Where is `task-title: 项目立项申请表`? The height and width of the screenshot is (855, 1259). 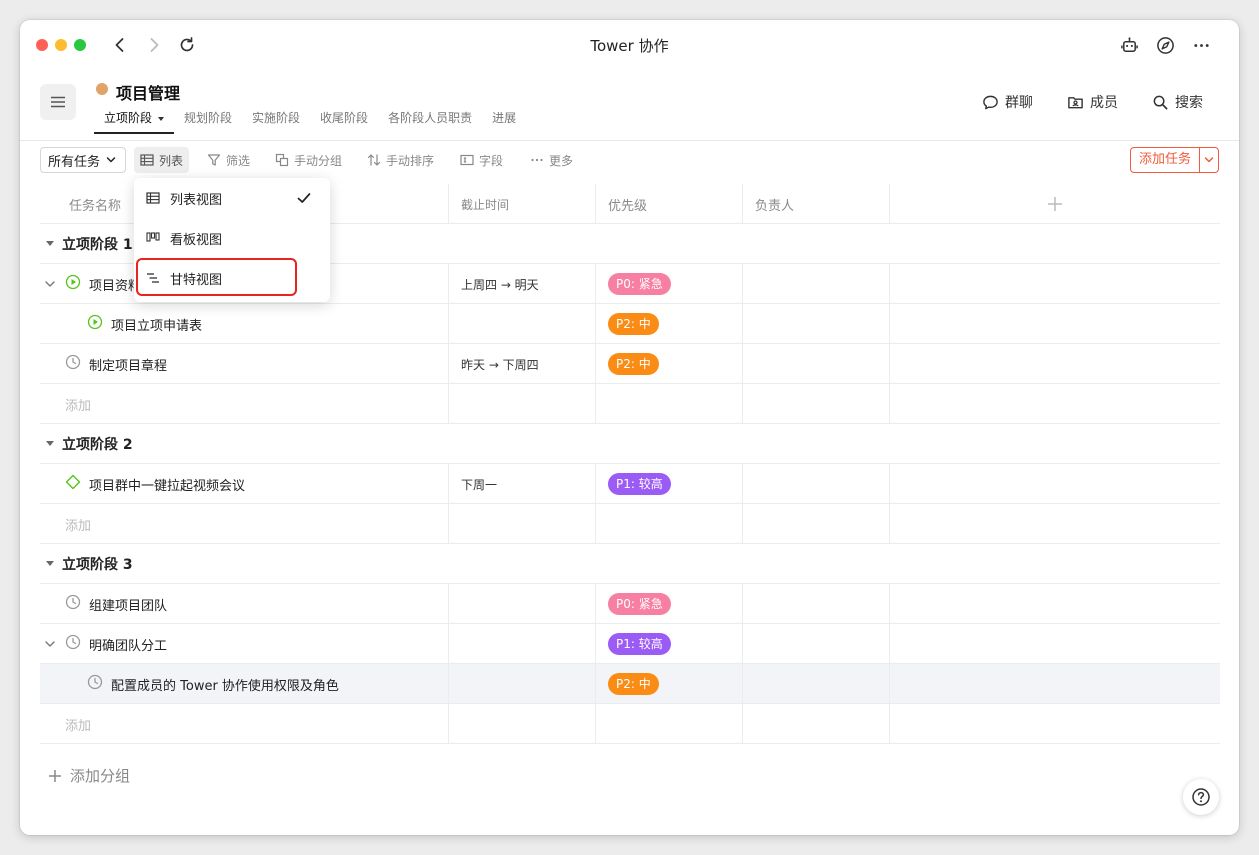
task-title: 项目立项申请表 is located at coordinates (156, 324).